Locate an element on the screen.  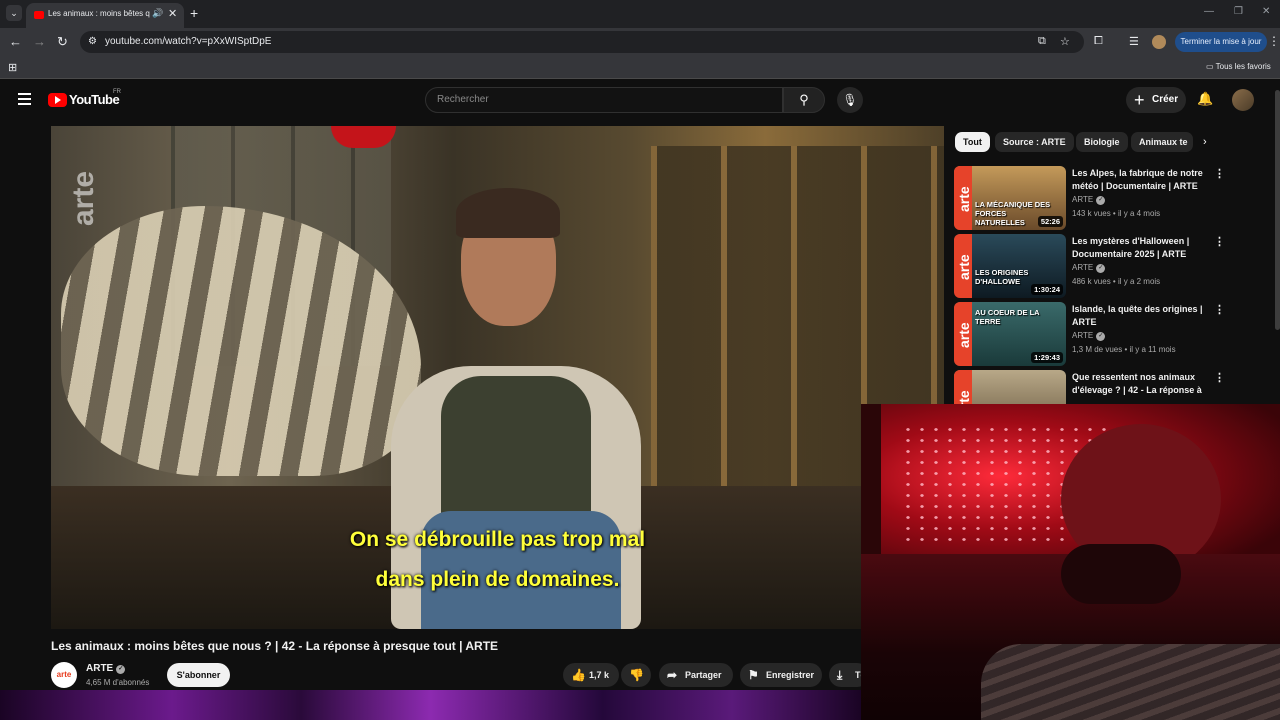
microphone-icon: 🎙 is located at coordinates (850, 100).